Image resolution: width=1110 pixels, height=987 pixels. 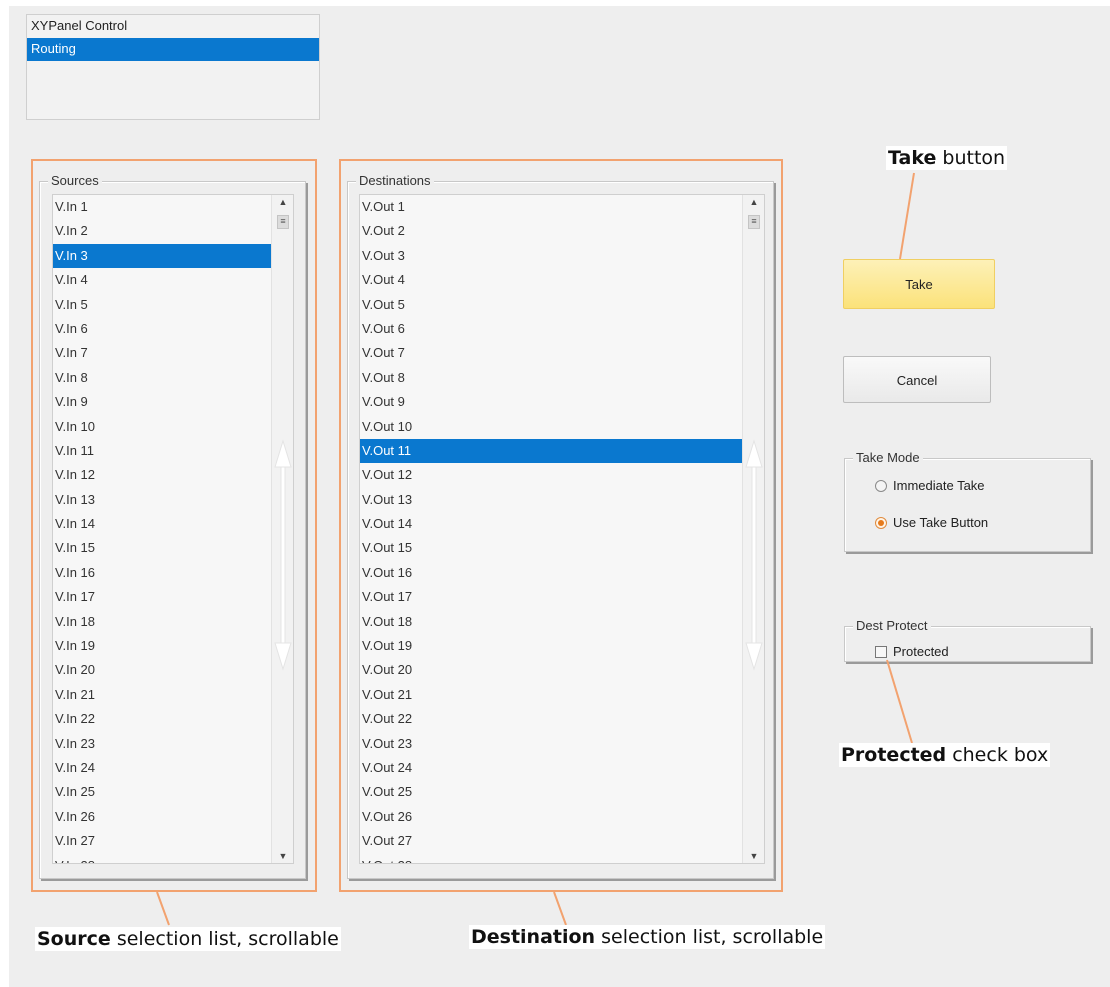 What do you see at coordinates (647, 937) in the screenshot?
I see `destination-callout: Destination selection list, scrollable` at bounding box center [647, 937].